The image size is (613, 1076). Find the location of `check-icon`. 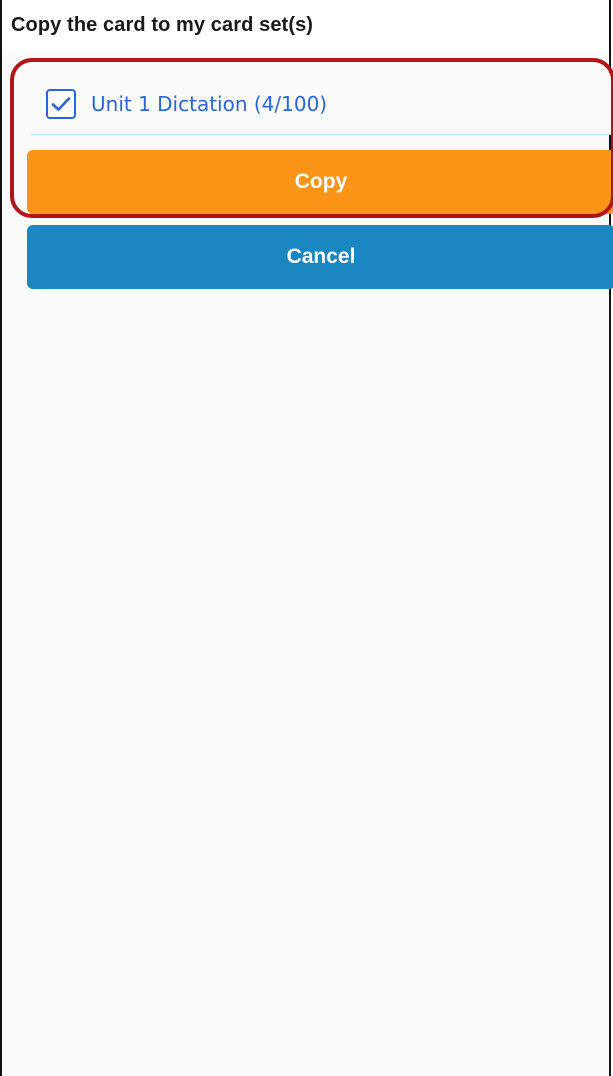

check-icon is located at coordinates (61, 103).